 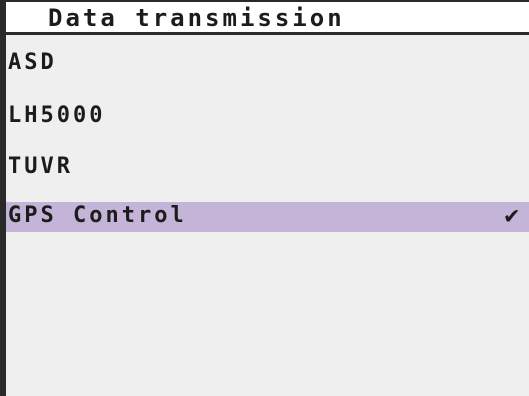 I want to click on menu-item-label: GPS Control, so click(x=97, y=215).